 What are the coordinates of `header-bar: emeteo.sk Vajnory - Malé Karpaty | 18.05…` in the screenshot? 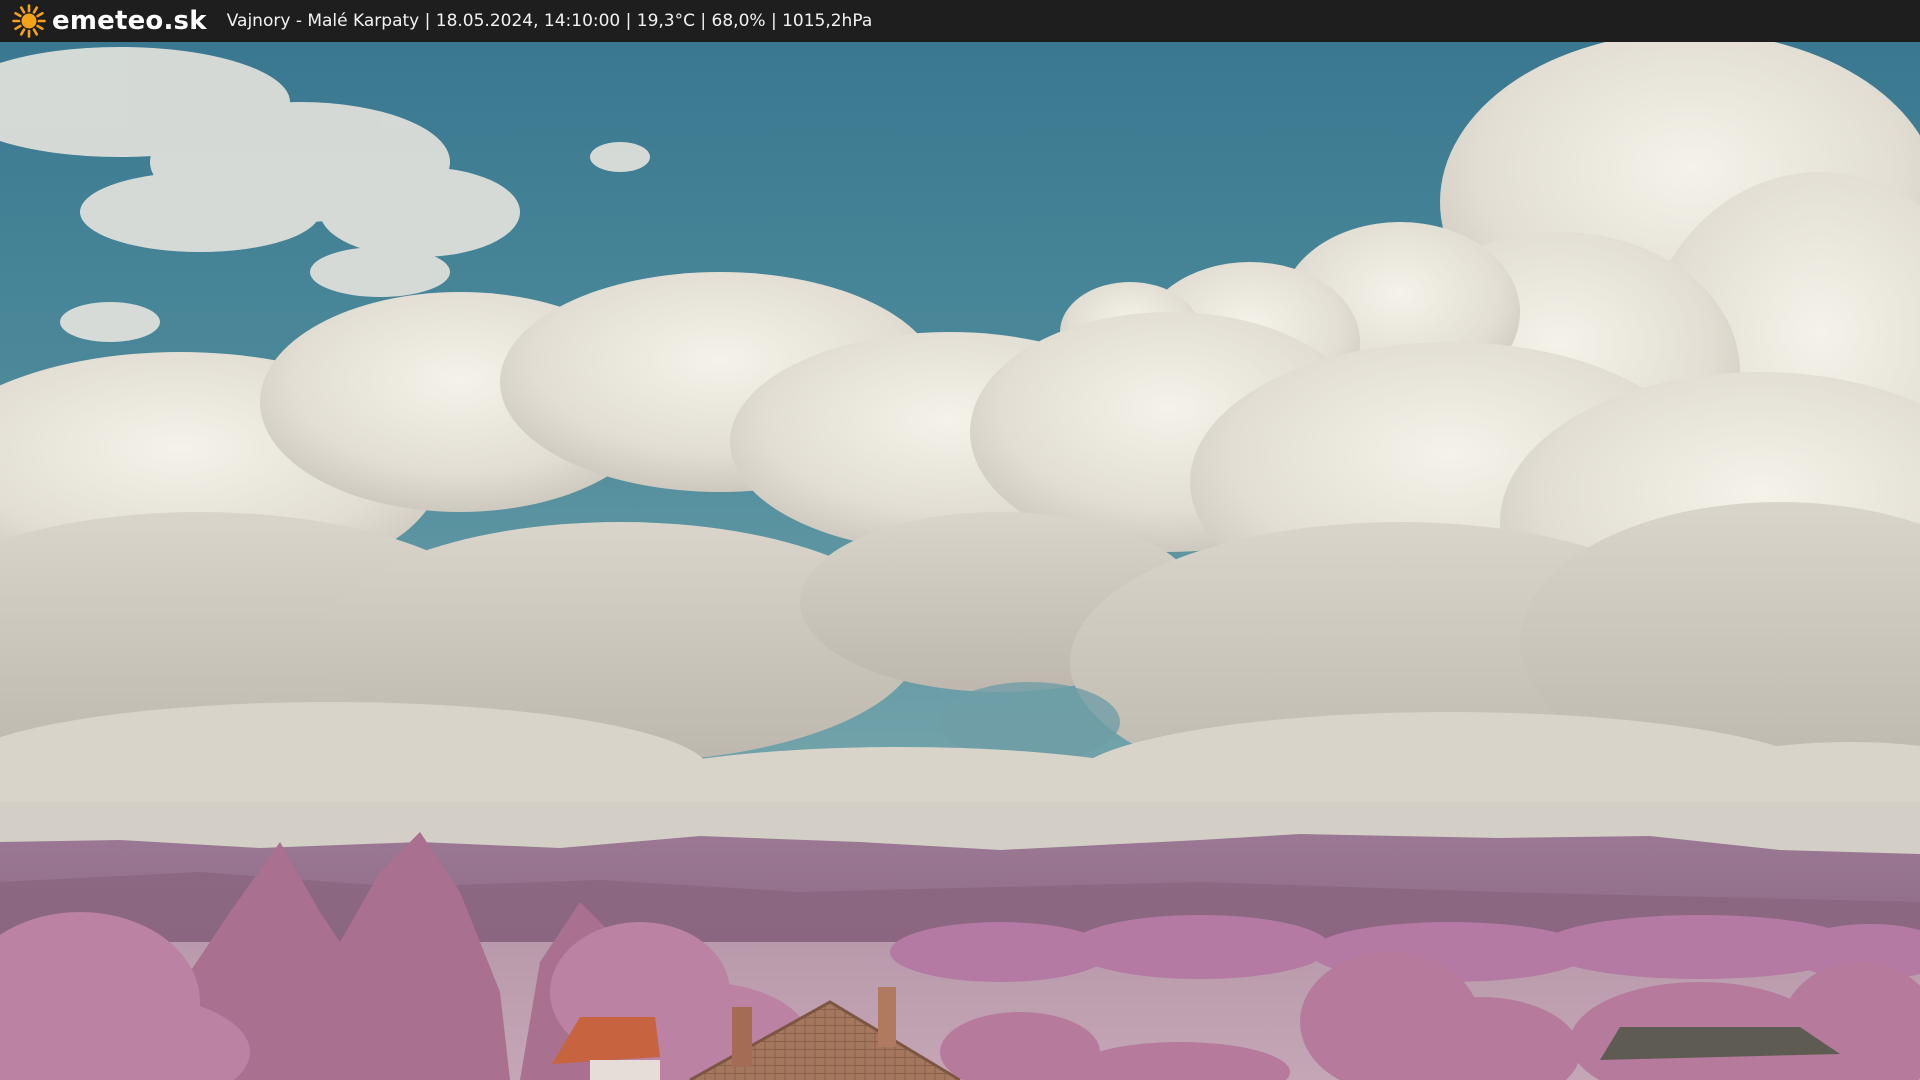 It's located at (960, 21).